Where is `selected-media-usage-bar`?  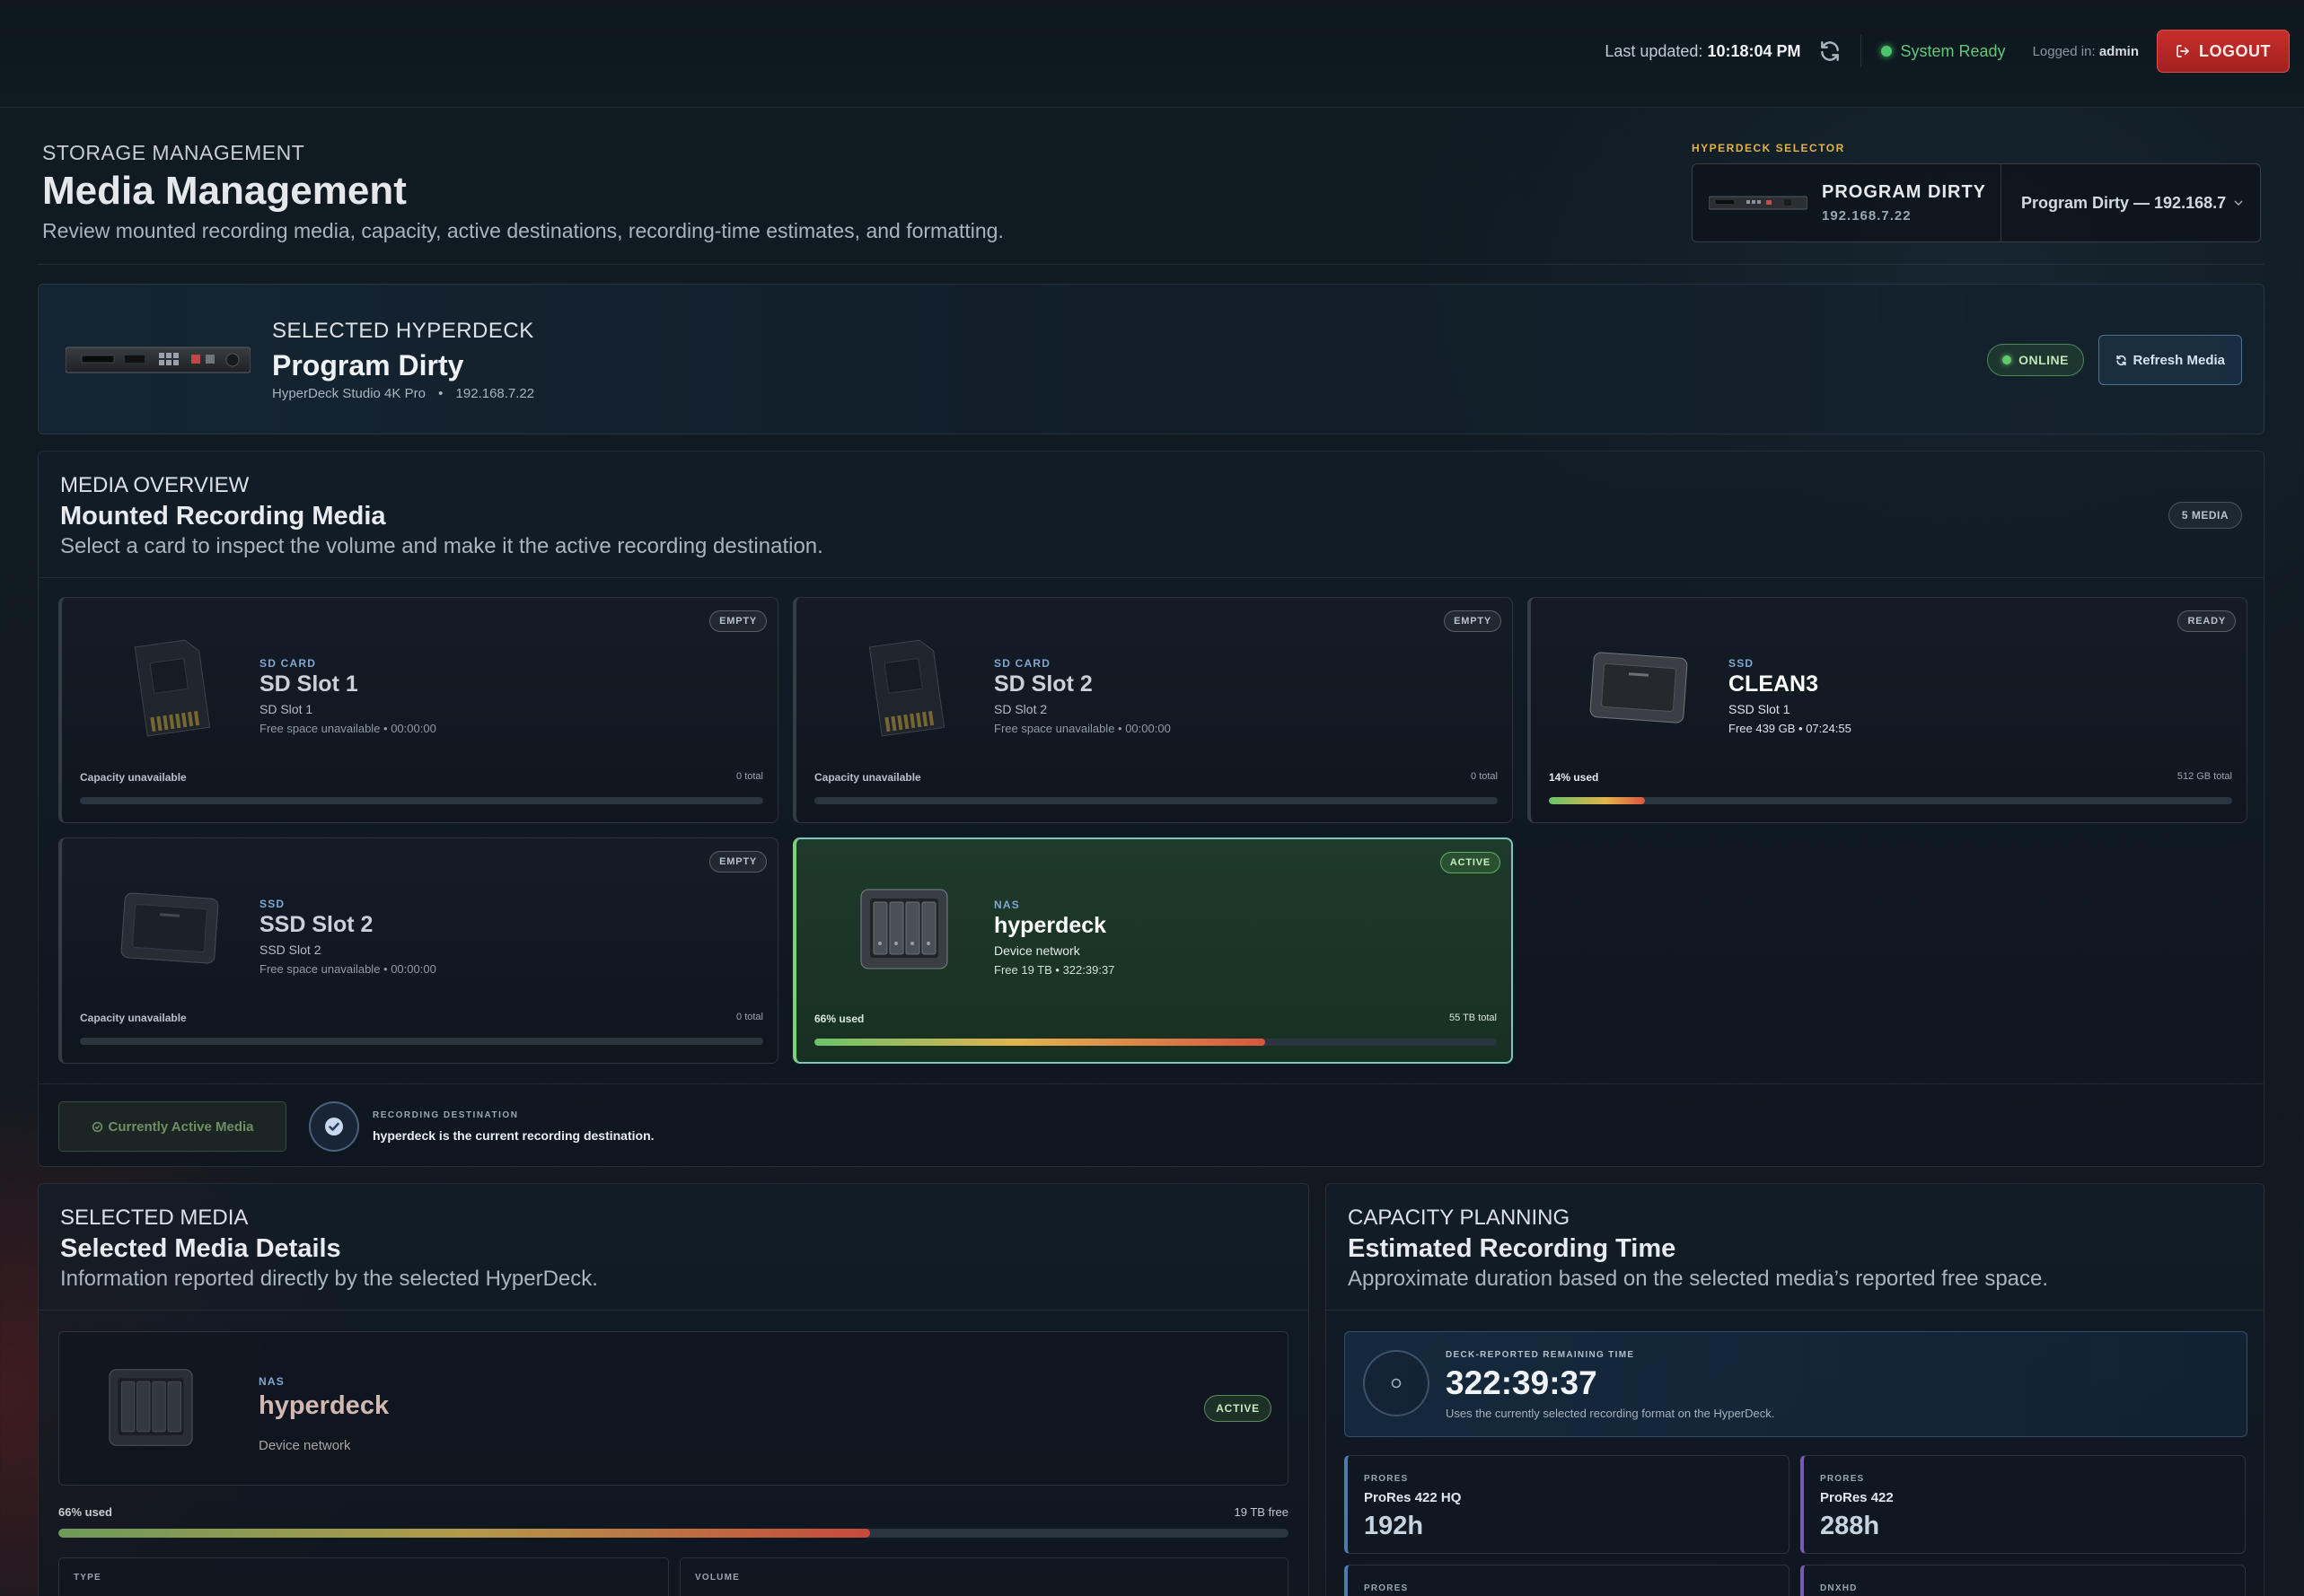
selected-media-usage-bar is located at coordinates (673, 1533).